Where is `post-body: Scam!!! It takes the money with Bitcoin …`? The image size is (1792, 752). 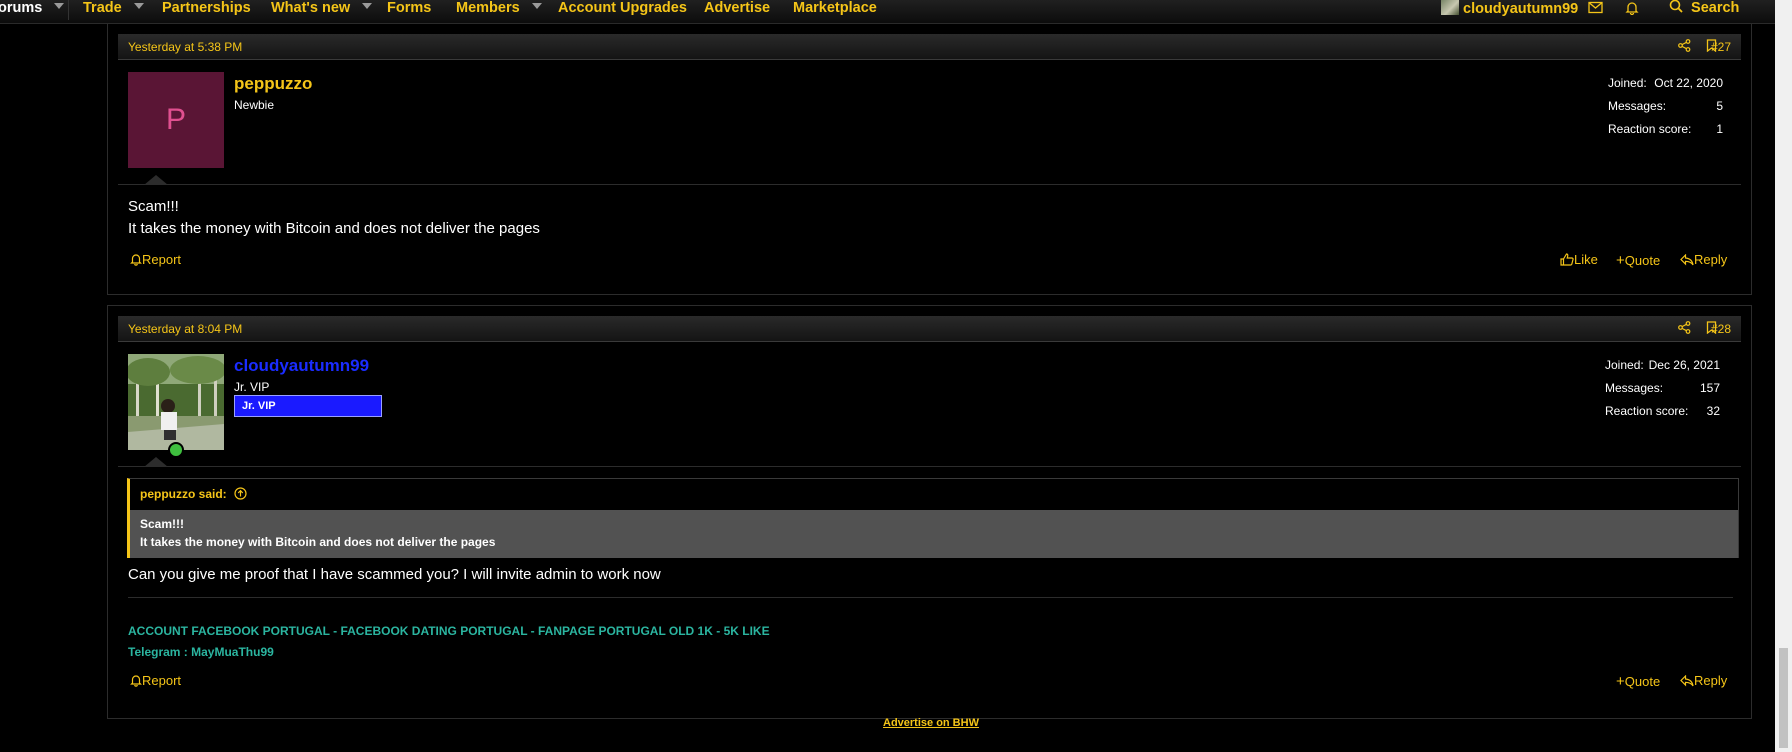
post-body: Scam!!! It takes the money with Bitcoin … is located at coordinates (334, 218).